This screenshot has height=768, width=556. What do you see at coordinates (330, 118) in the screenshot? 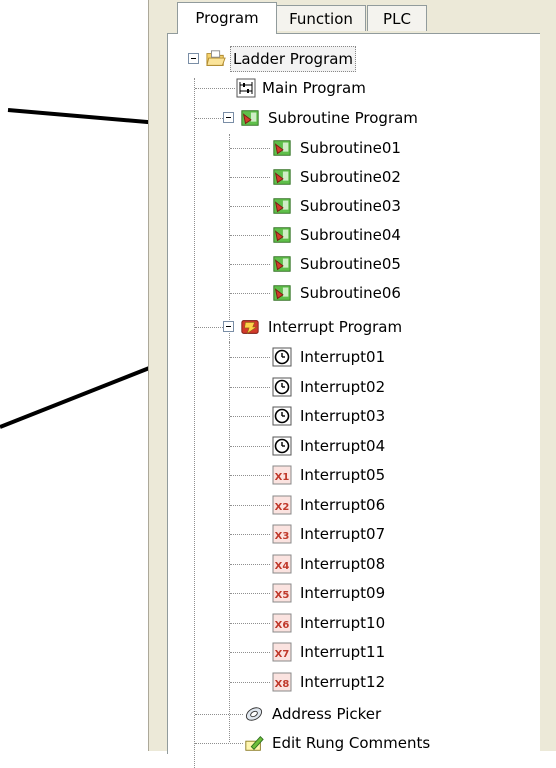
I see `tree-node-subroutine-program: Subroutine Program` at bounding box center [330, 118].